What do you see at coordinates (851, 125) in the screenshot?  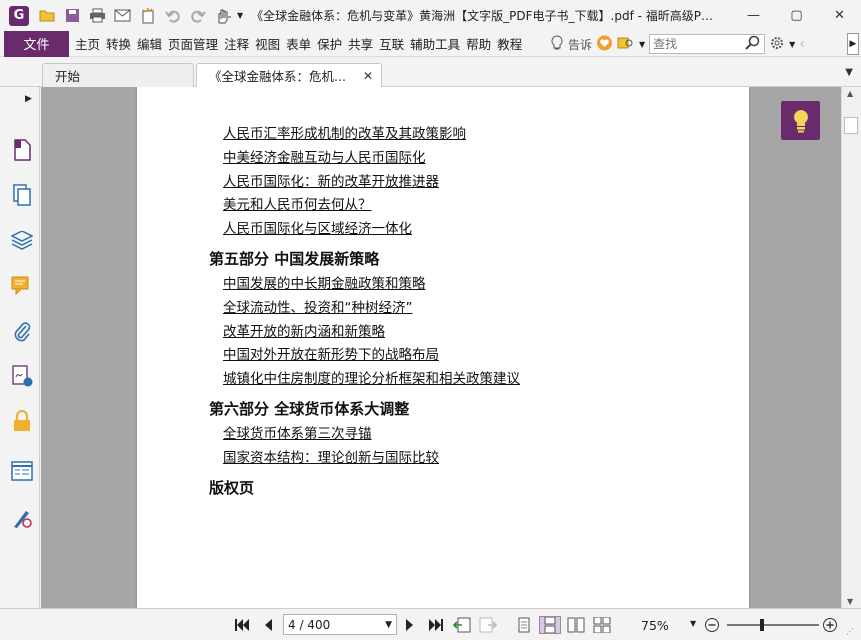 I see `scroll-thumb` at bounding box center [851, 125].